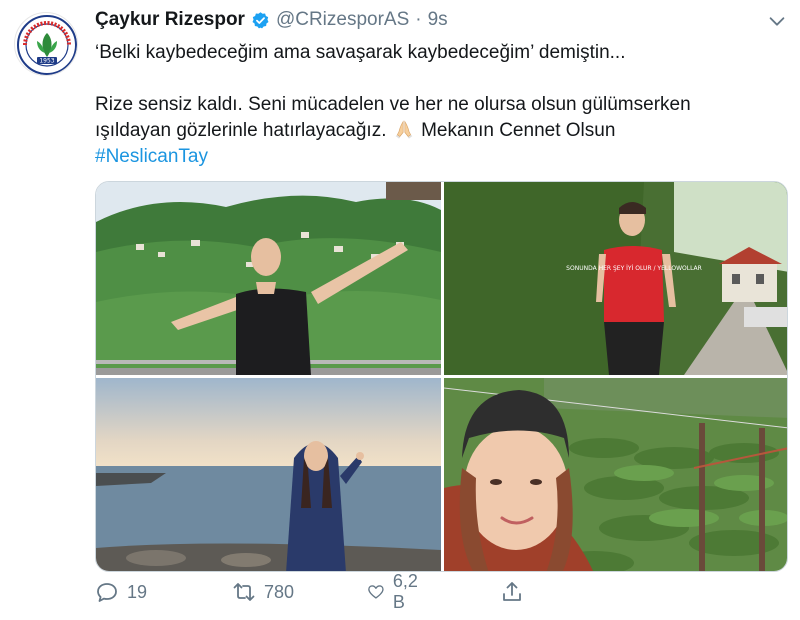  I want to click on photo-balcony-arms-open, so click(268, 278).